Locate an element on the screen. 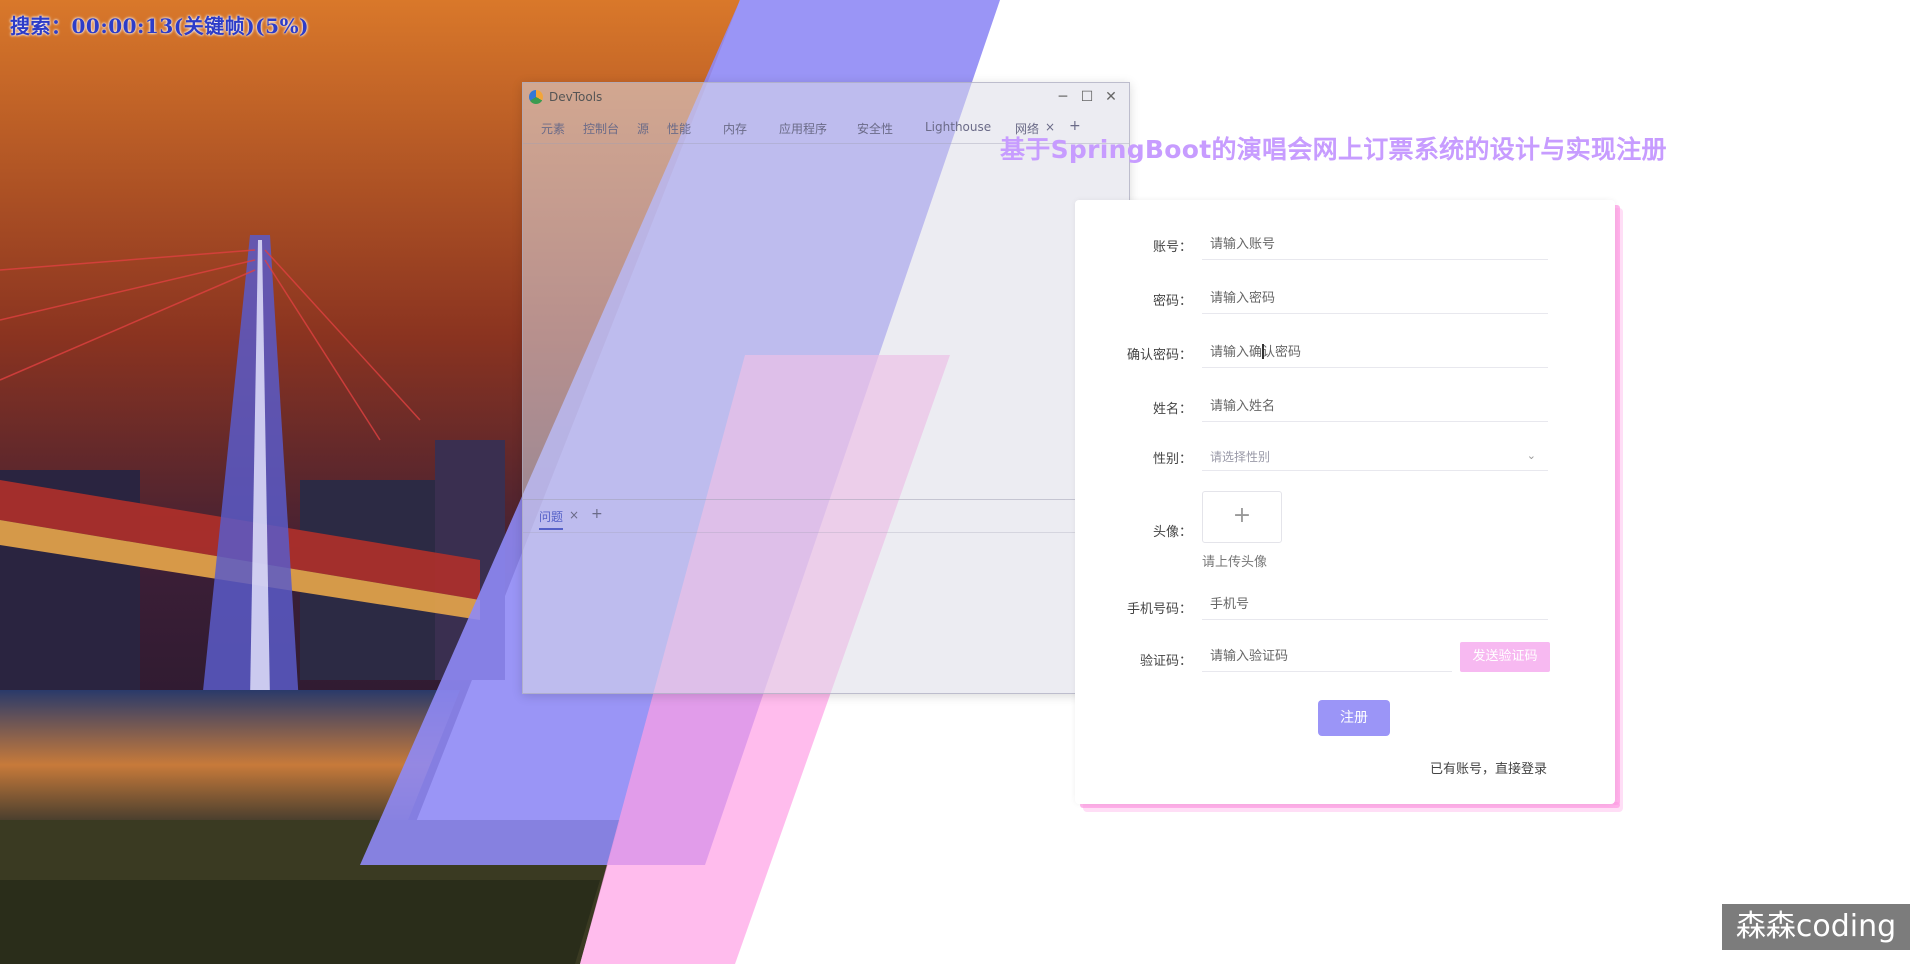 The height and width of the screenshot is (964, 1920). tab-security: 安全性 is located at coordinates (875, 128).